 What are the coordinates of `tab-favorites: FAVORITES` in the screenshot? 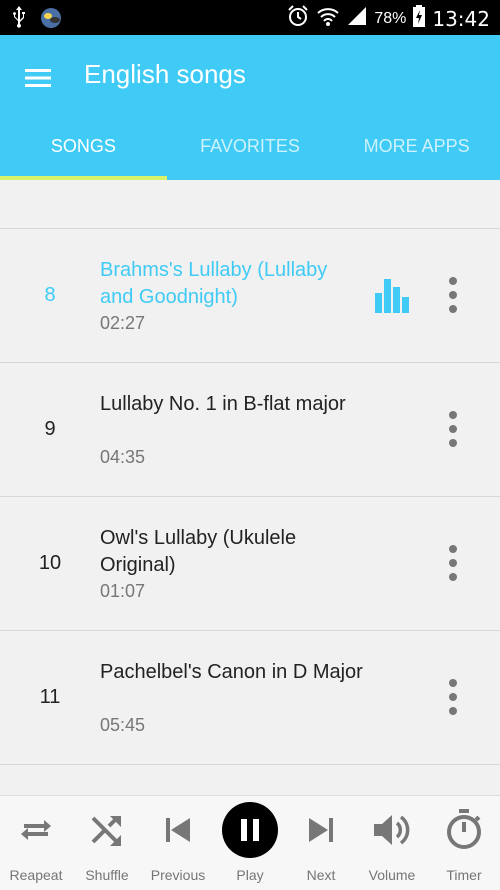 It's located at (250, 152).